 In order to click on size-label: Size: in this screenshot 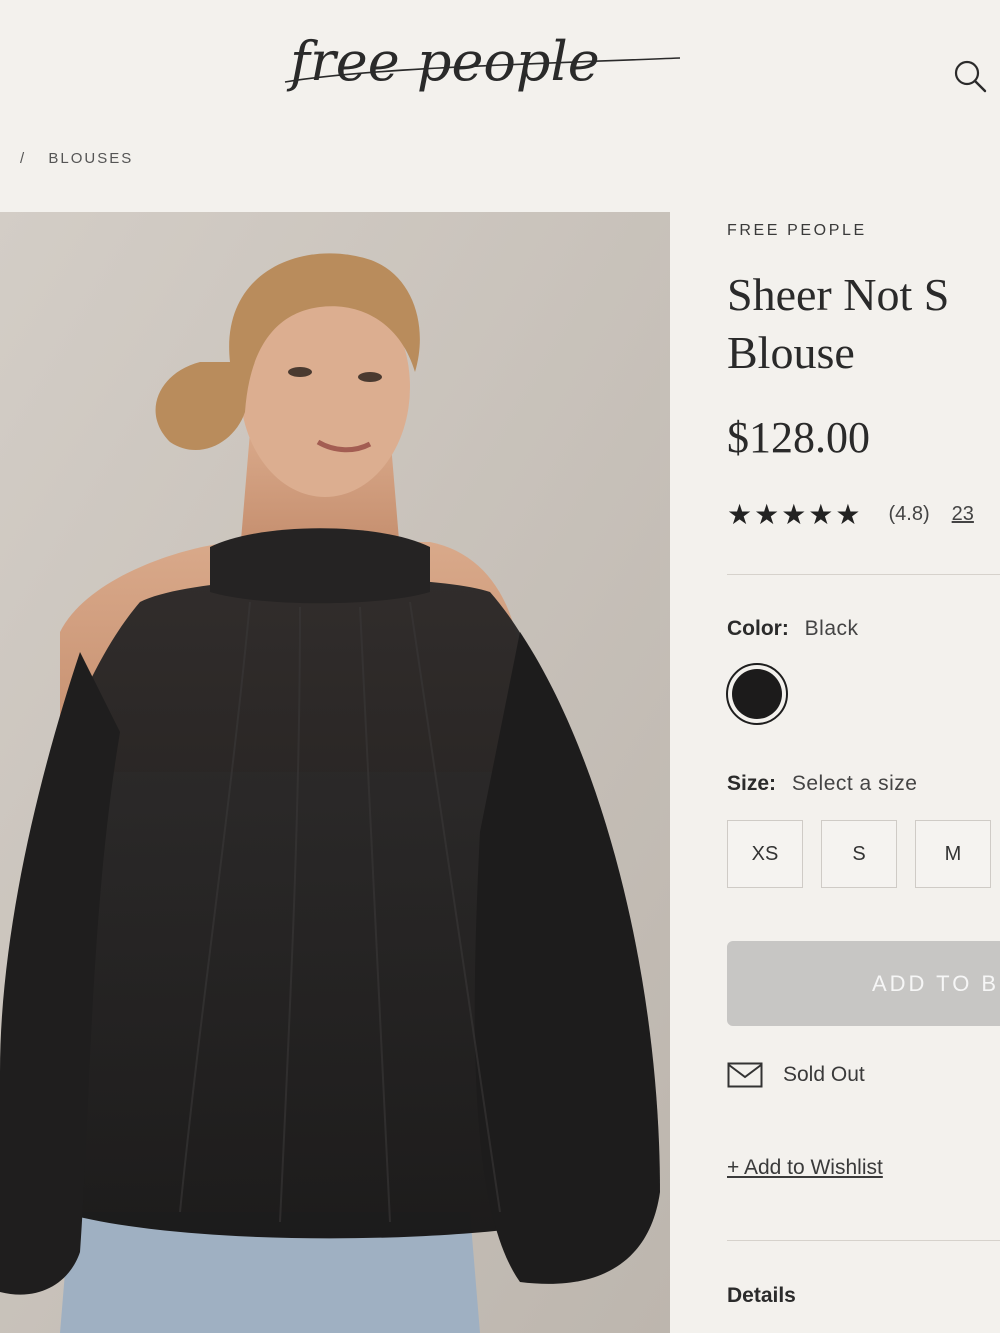, I will do `click(752, 783)`.